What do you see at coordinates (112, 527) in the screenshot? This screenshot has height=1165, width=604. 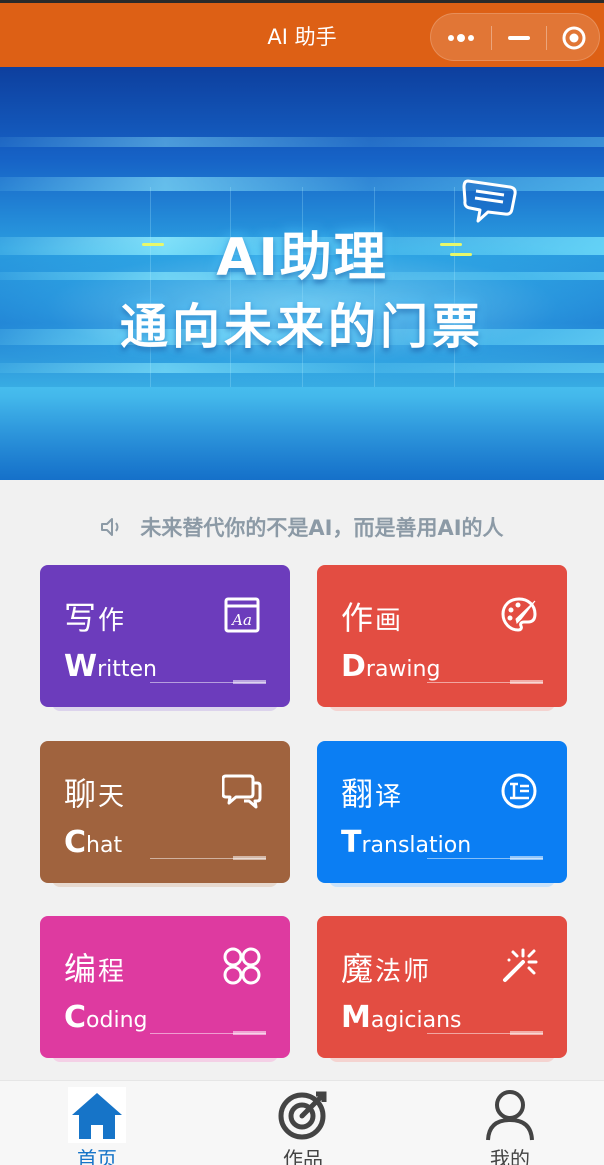 I see `speaker-icon` at bounding box center [112, 527].